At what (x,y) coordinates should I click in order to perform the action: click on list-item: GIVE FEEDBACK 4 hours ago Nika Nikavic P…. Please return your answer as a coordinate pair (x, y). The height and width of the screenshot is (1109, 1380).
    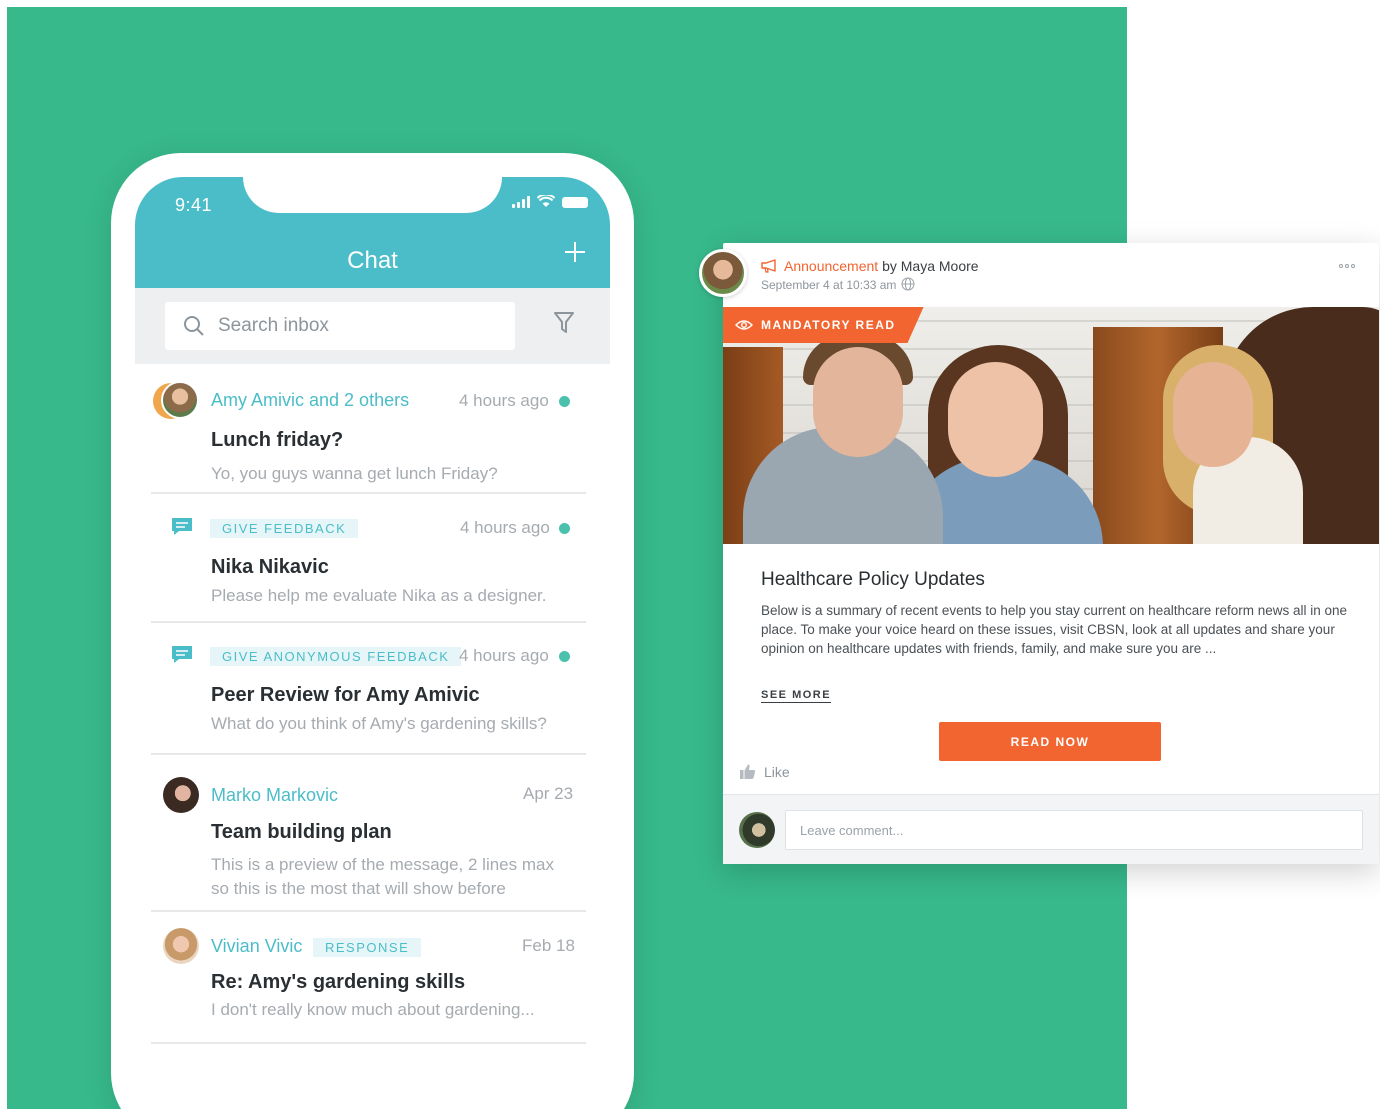
    Looking at the image, I should click on (368, 559).